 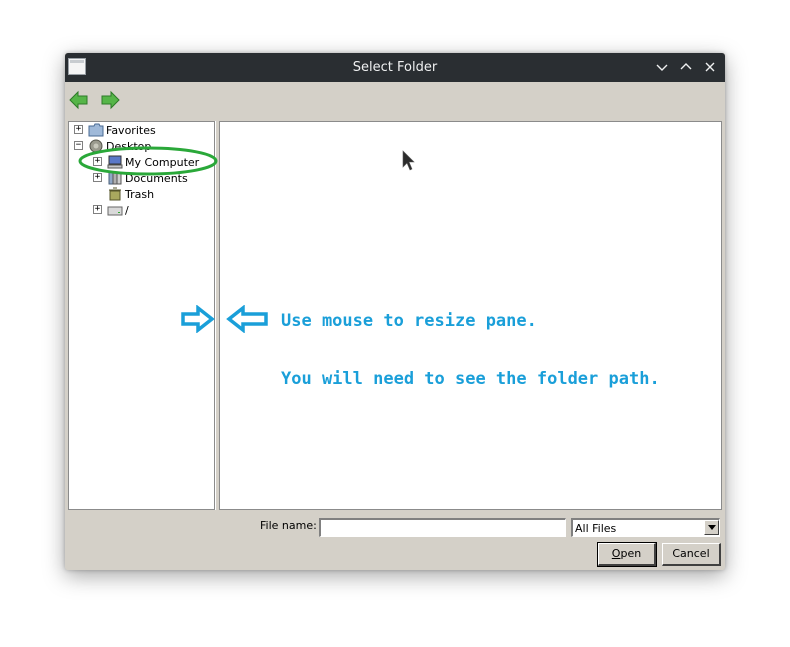 I want to click on minimize-button, so click(x=662, y=67).